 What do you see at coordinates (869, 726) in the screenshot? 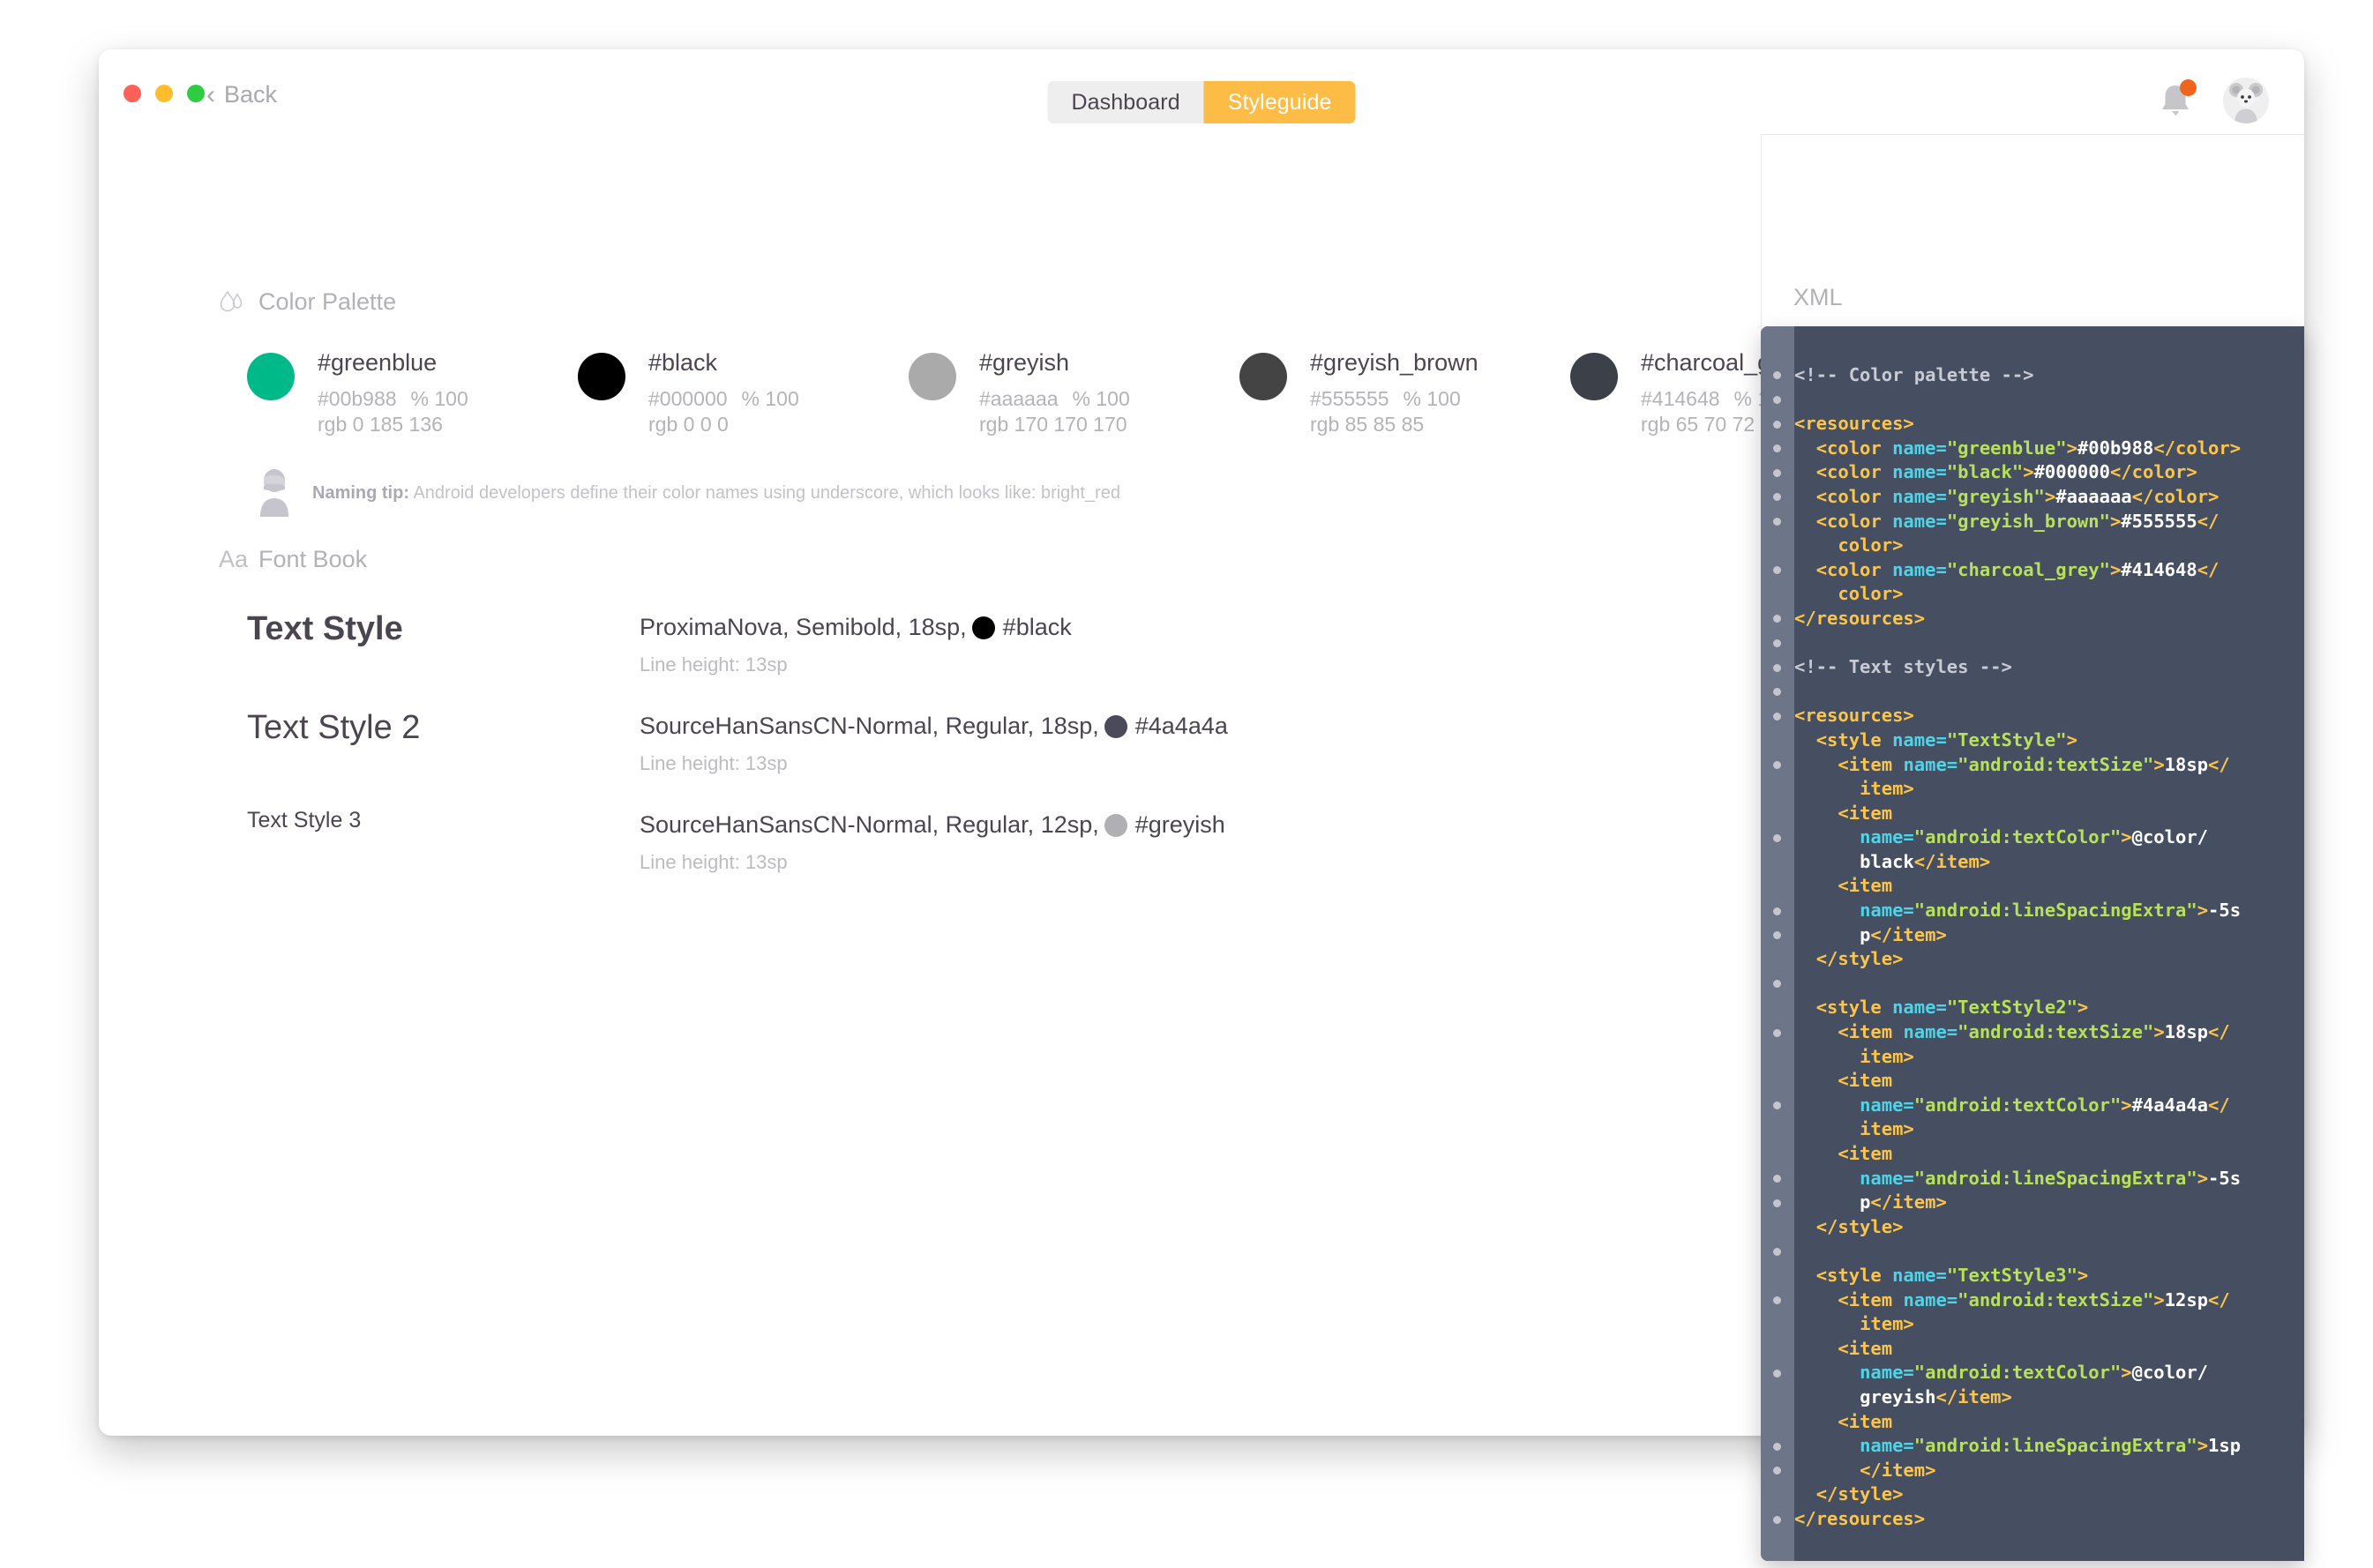
I see `font-style-spec: SourceHanSansCN-Normal, Regular, 18sp,` at bounding box center [869, 726].